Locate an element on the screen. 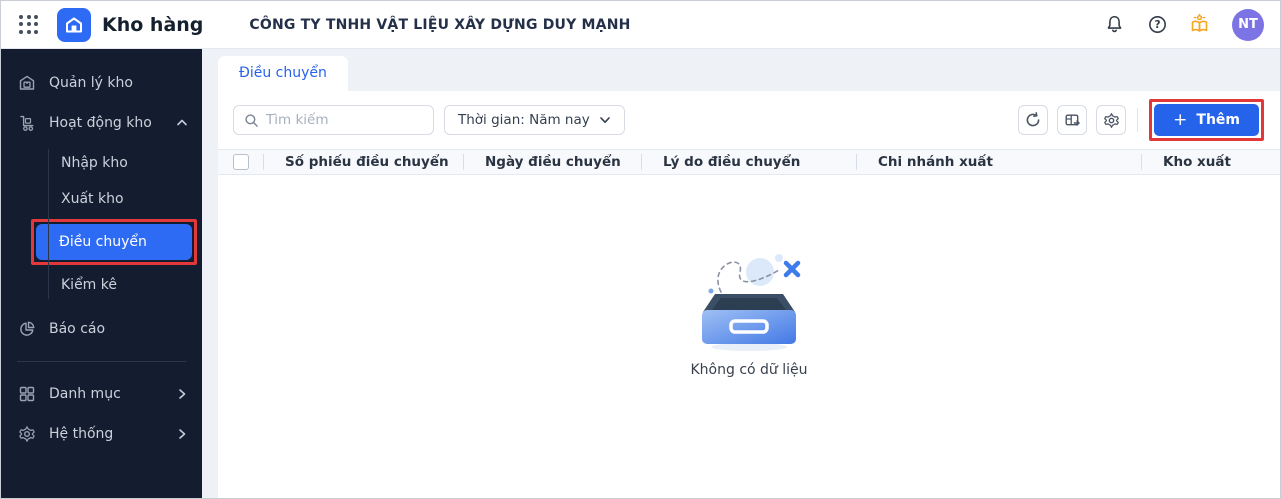 The image size is (1281, 499). warehouse-icon is located at coordinates (27, 82).